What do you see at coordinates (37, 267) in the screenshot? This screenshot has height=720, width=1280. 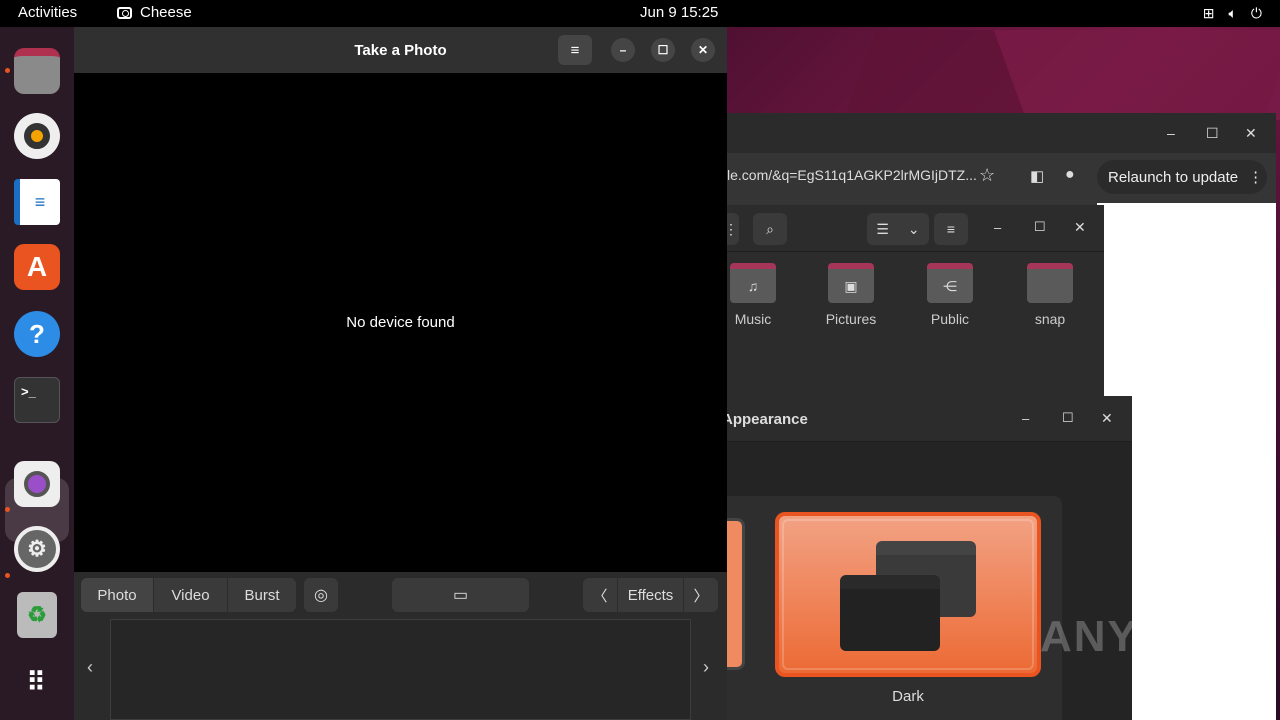 I see `software-icon: A` at bounding box center [37, 267].